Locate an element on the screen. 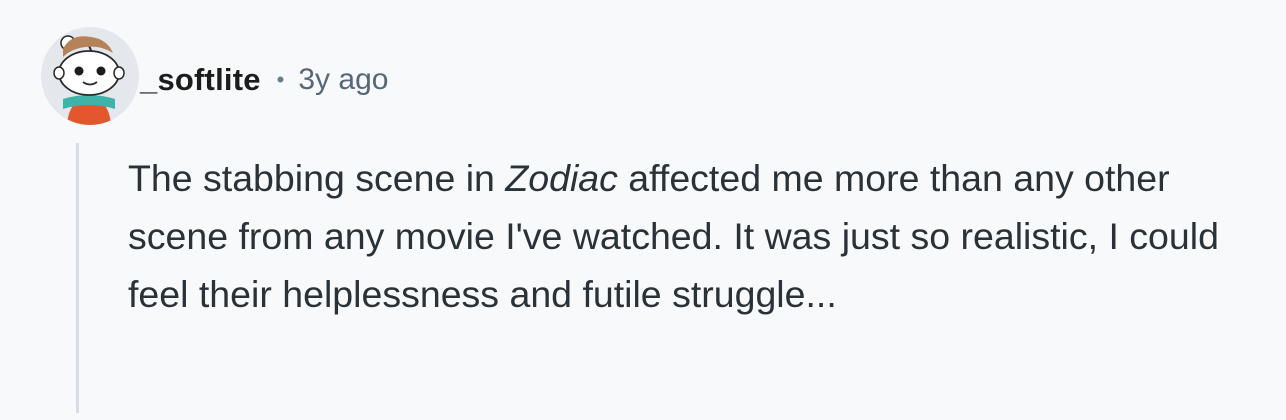 The height and width of the screenshot is (420, 1286). body-text-start: The stabbing scene in is located at coordinates (317, 178).